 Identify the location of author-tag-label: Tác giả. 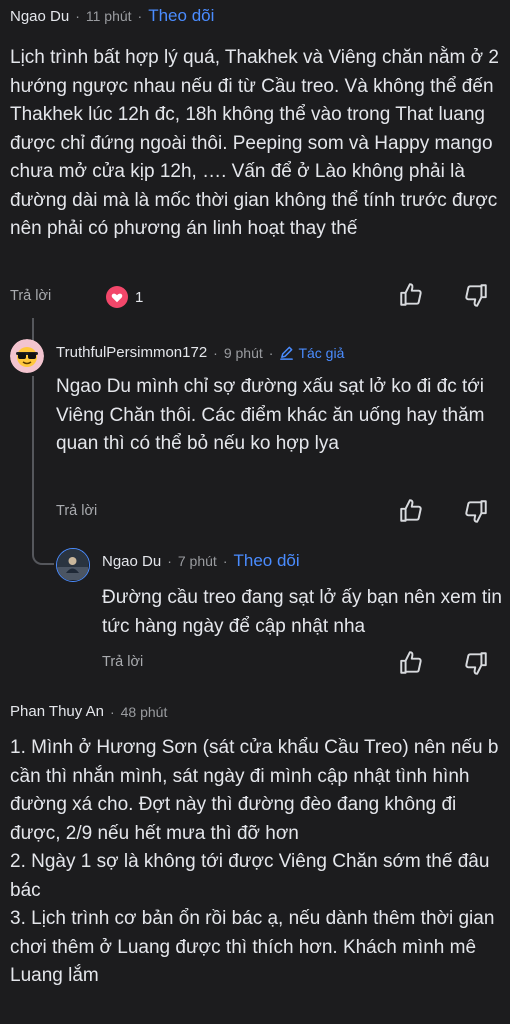
(321, 352).